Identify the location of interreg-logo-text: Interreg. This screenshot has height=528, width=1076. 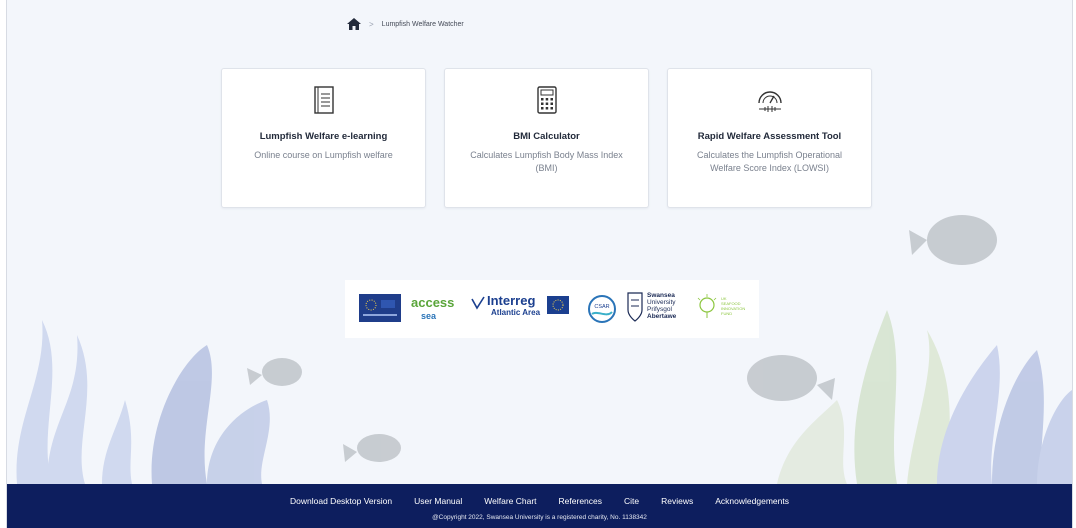
(511, 300).